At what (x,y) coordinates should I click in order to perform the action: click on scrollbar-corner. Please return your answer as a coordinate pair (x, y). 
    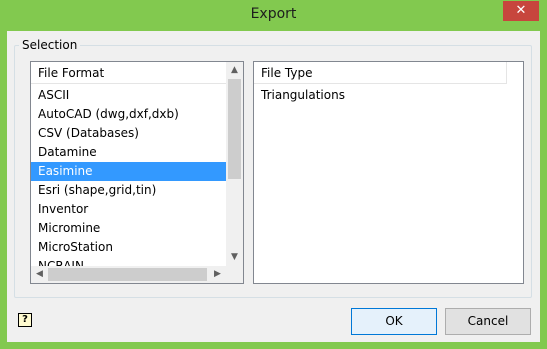
    Looking at the image, I should click on (234, 274).